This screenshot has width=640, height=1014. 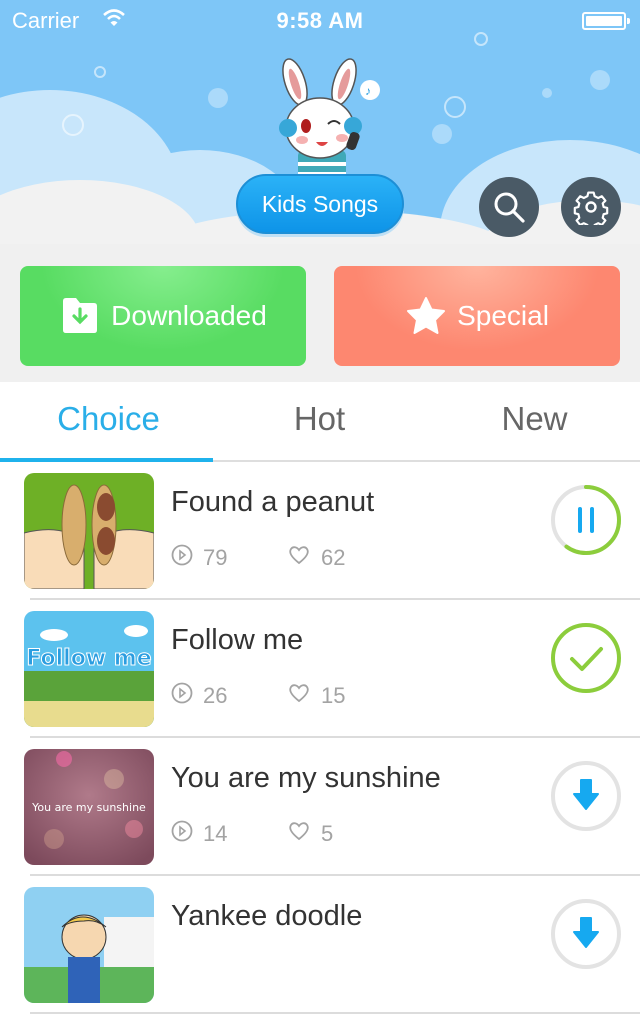 What do you see at coordinates (503, 315) in the screenshot?
I see `special-label: Special` at bounding box center [503, 315].